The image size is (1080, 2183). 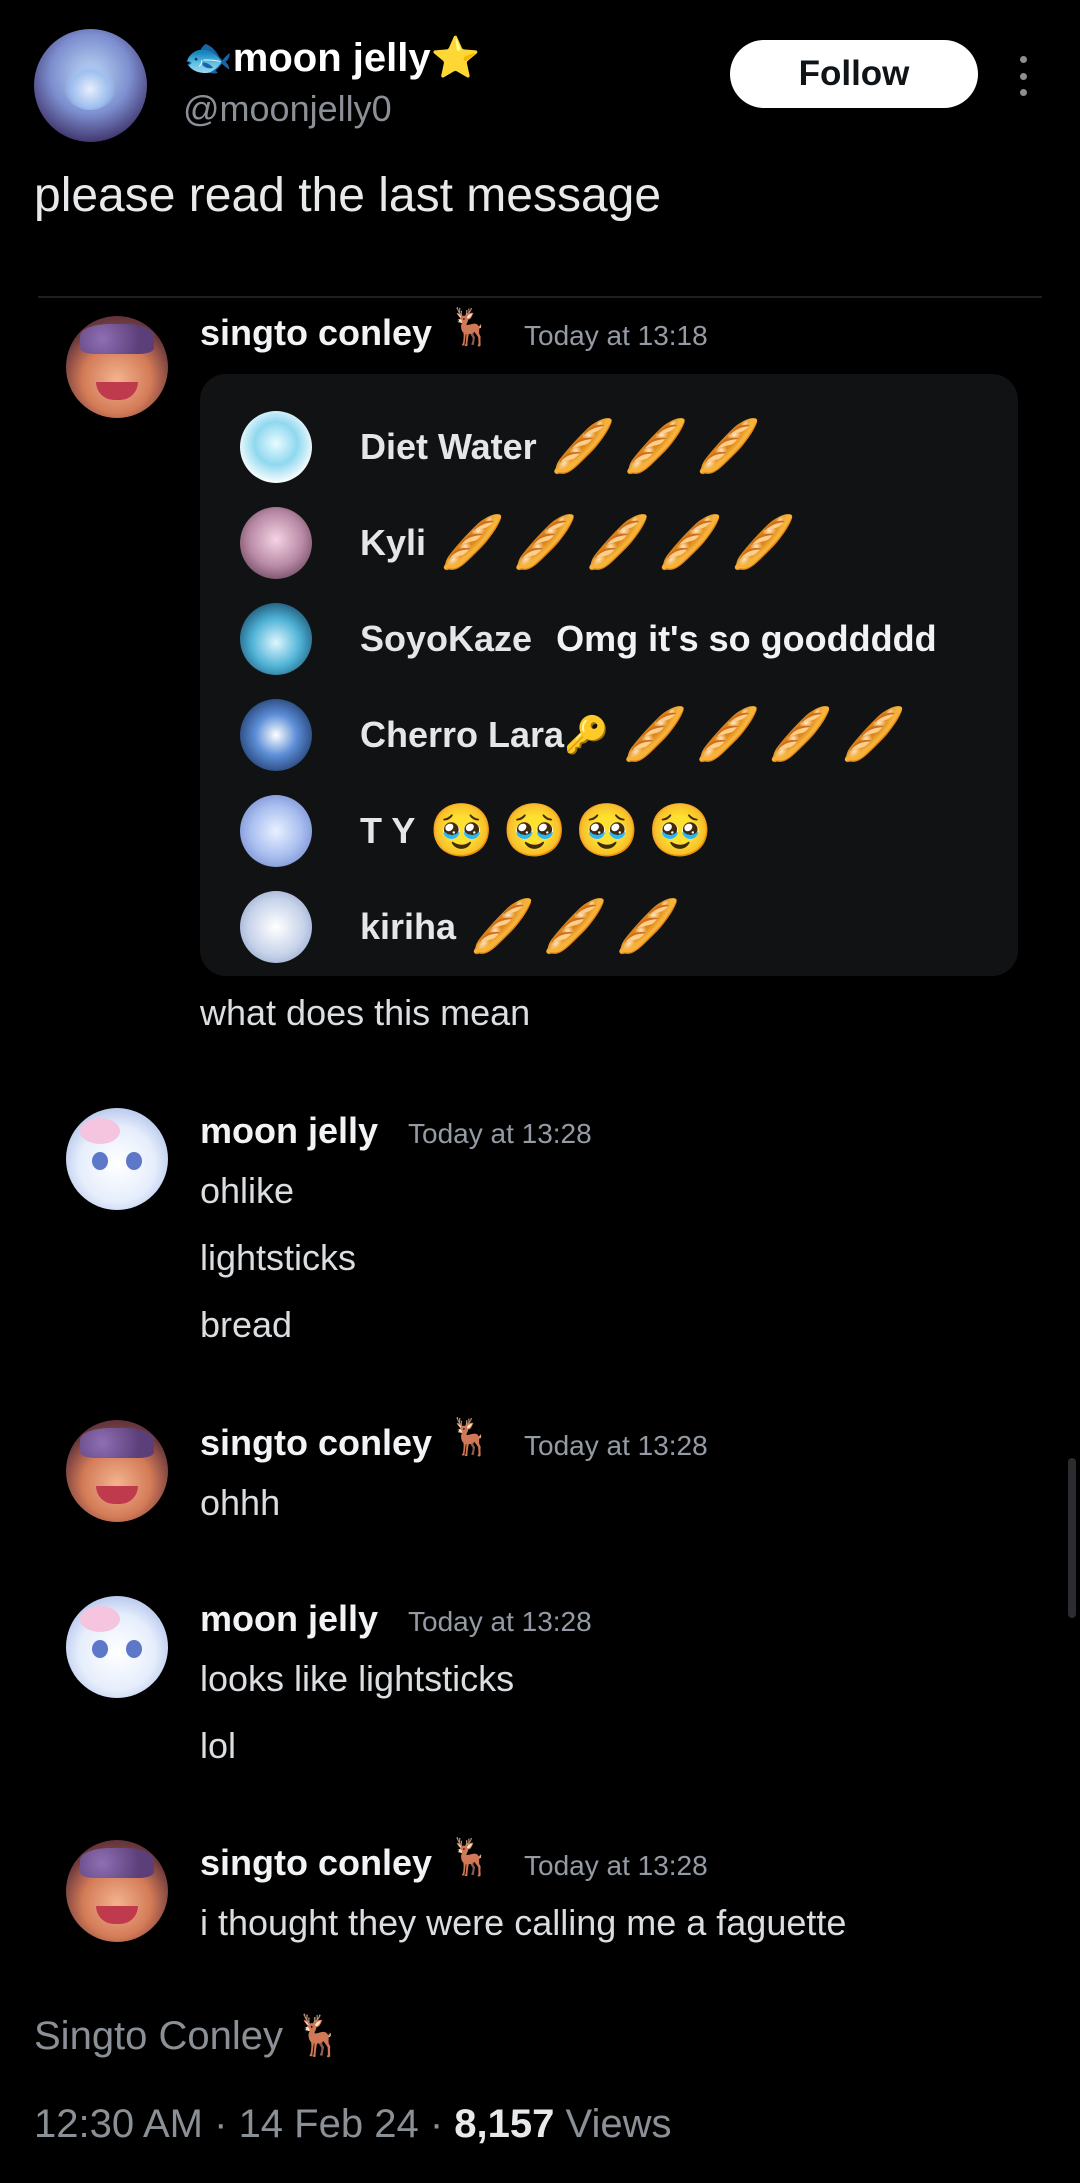 I want to click on reply-author: Cherro Lara🔑, so click(x=484, y=734).